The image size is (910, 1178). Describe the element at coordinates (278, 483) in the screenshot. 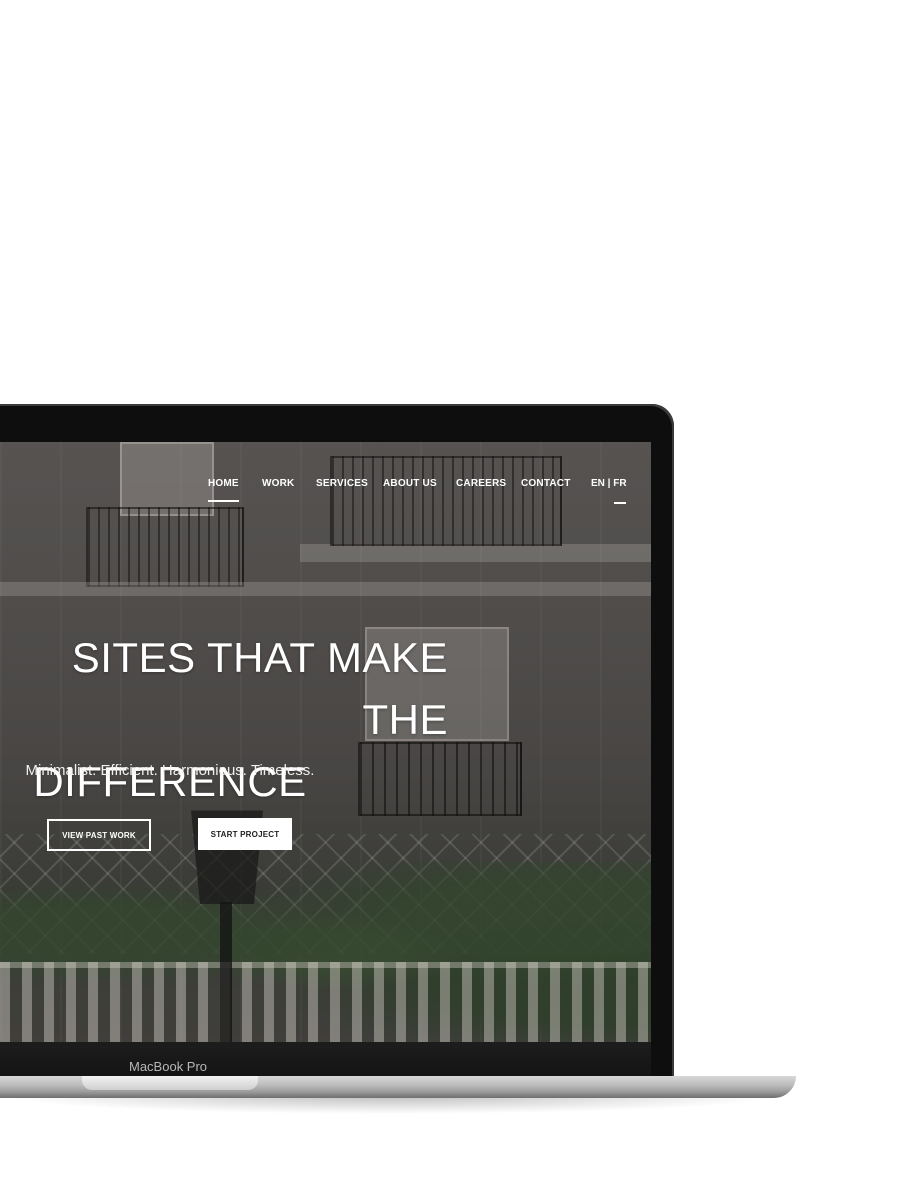

I see `nav-work: WORK` at that location.